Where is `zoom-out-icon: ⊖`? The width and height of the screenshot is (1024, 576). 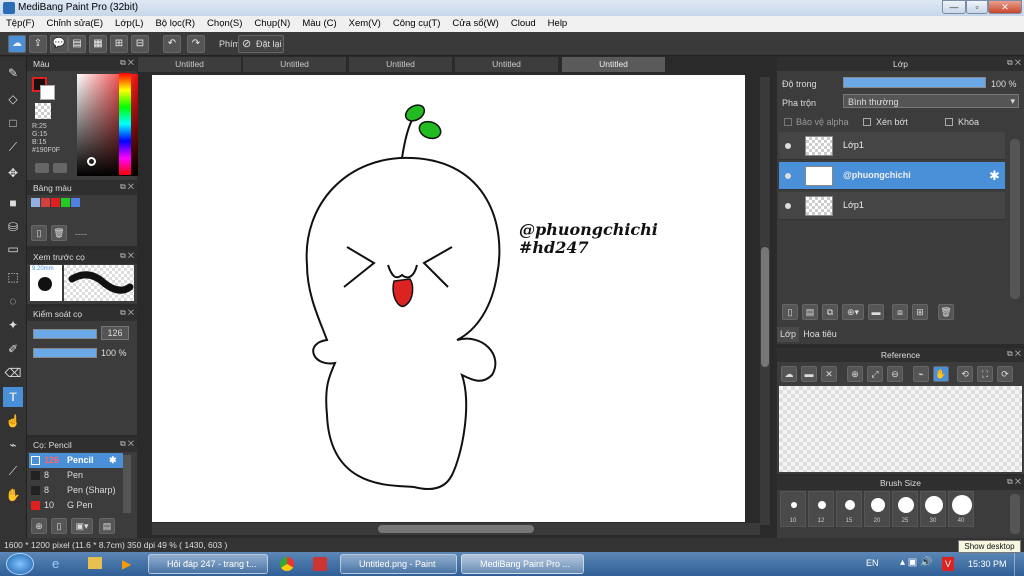 zoom-out-icon: ⊖ is located at coordinates (895, 374).